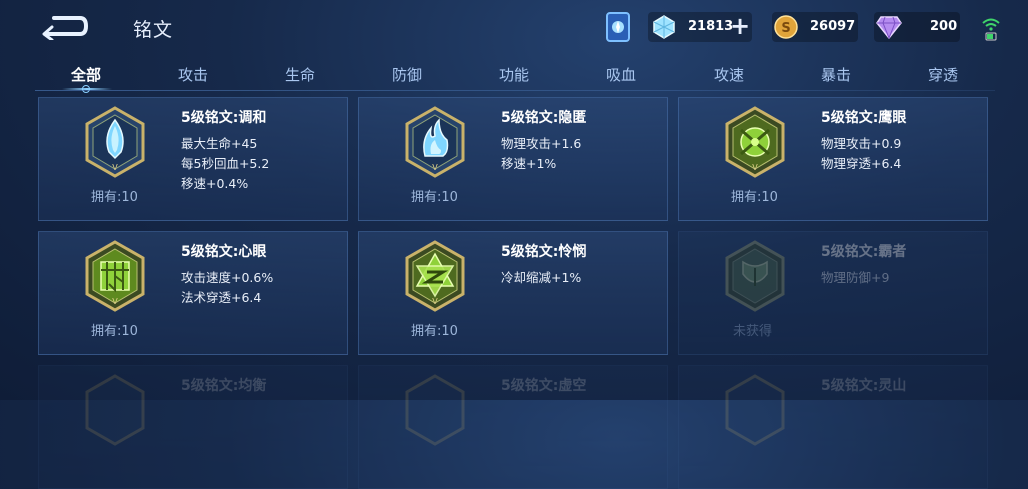 This screenshot has width=1028, height=489. Describe the element at coordinates (618, 27) in the screenshot. I see `rune-book-icon` at that location.